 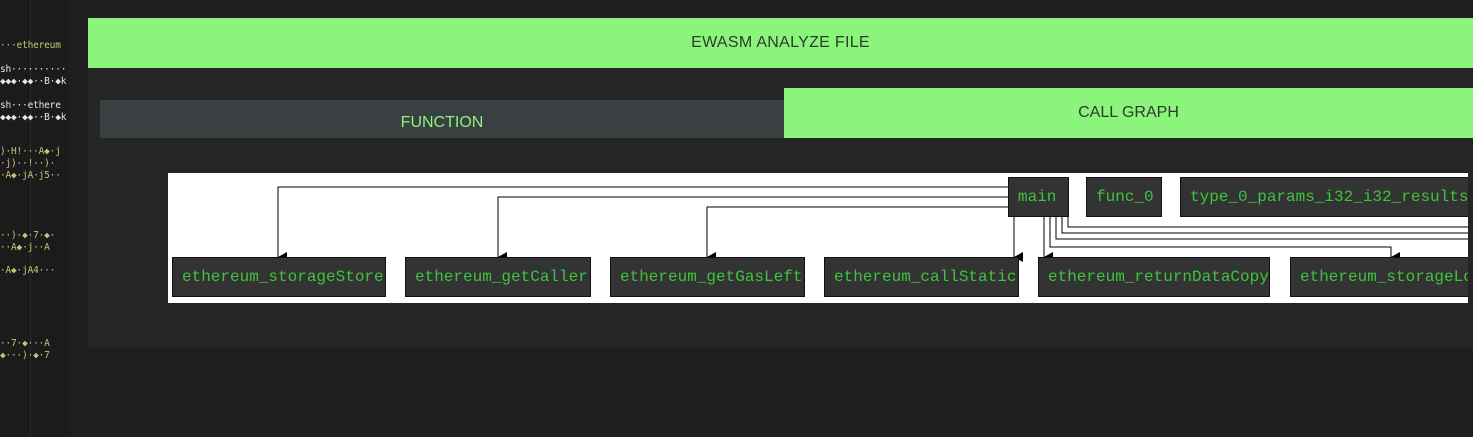 I want to click on edge-main-getGasLeft, so click(x=857, y=234).